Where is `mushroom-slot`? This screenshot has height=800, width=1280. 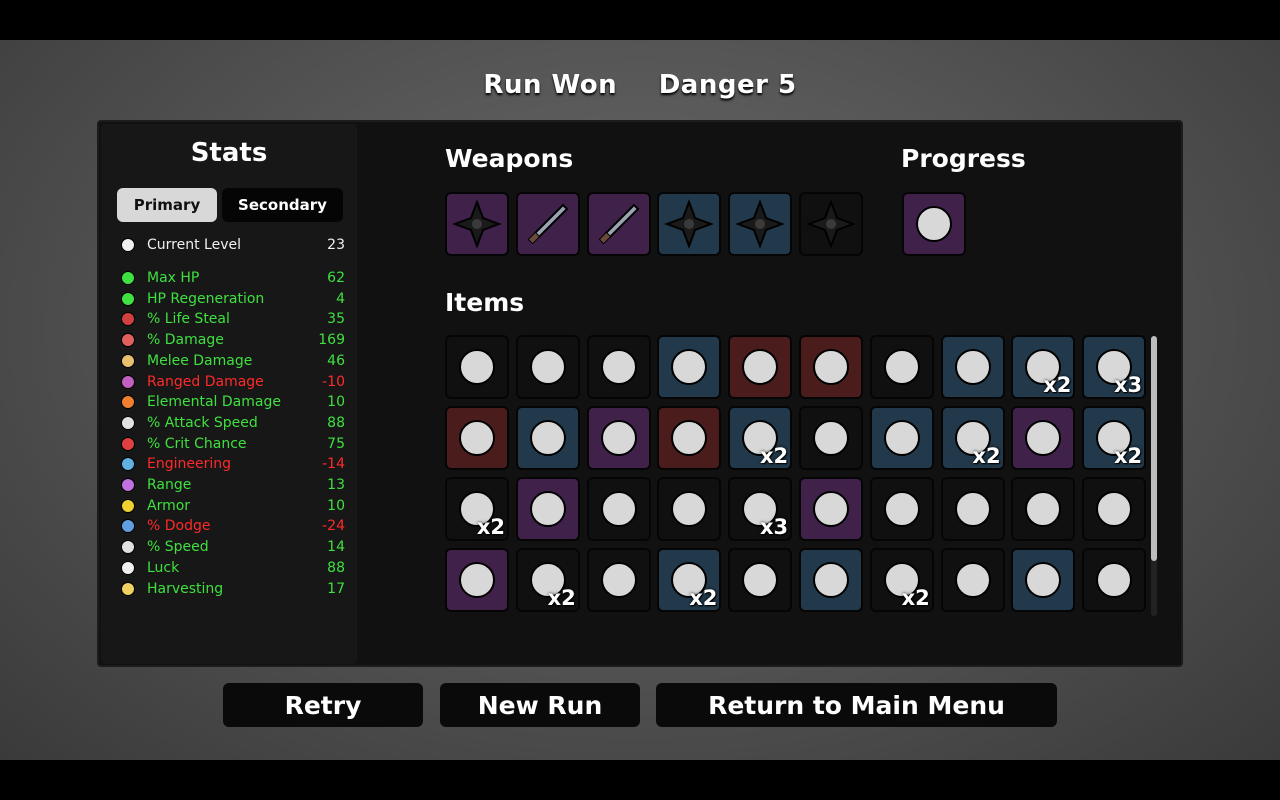
mushroom-slot is located at coordinates (618, 580).